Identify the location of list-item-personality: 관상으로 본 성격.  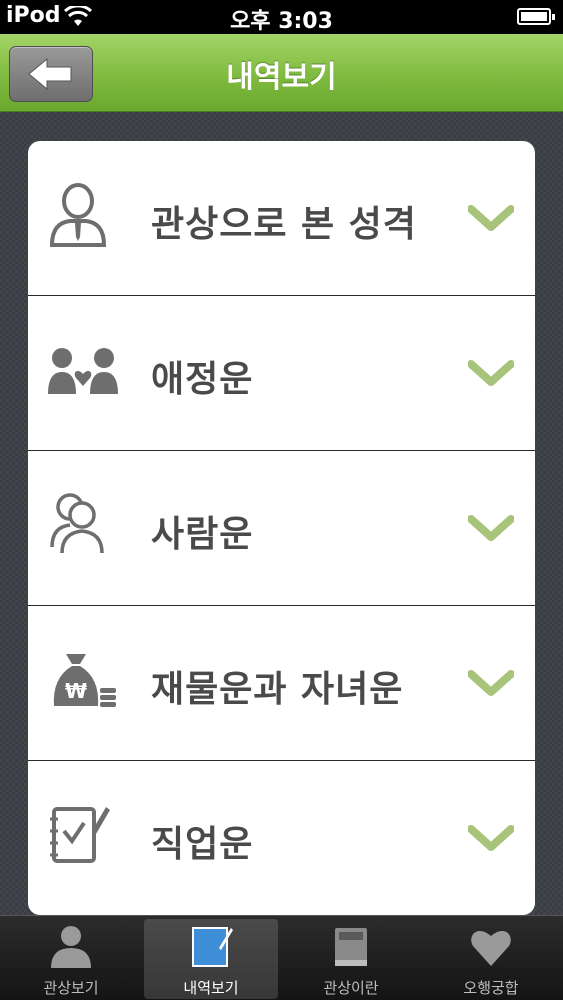
(281, 218).